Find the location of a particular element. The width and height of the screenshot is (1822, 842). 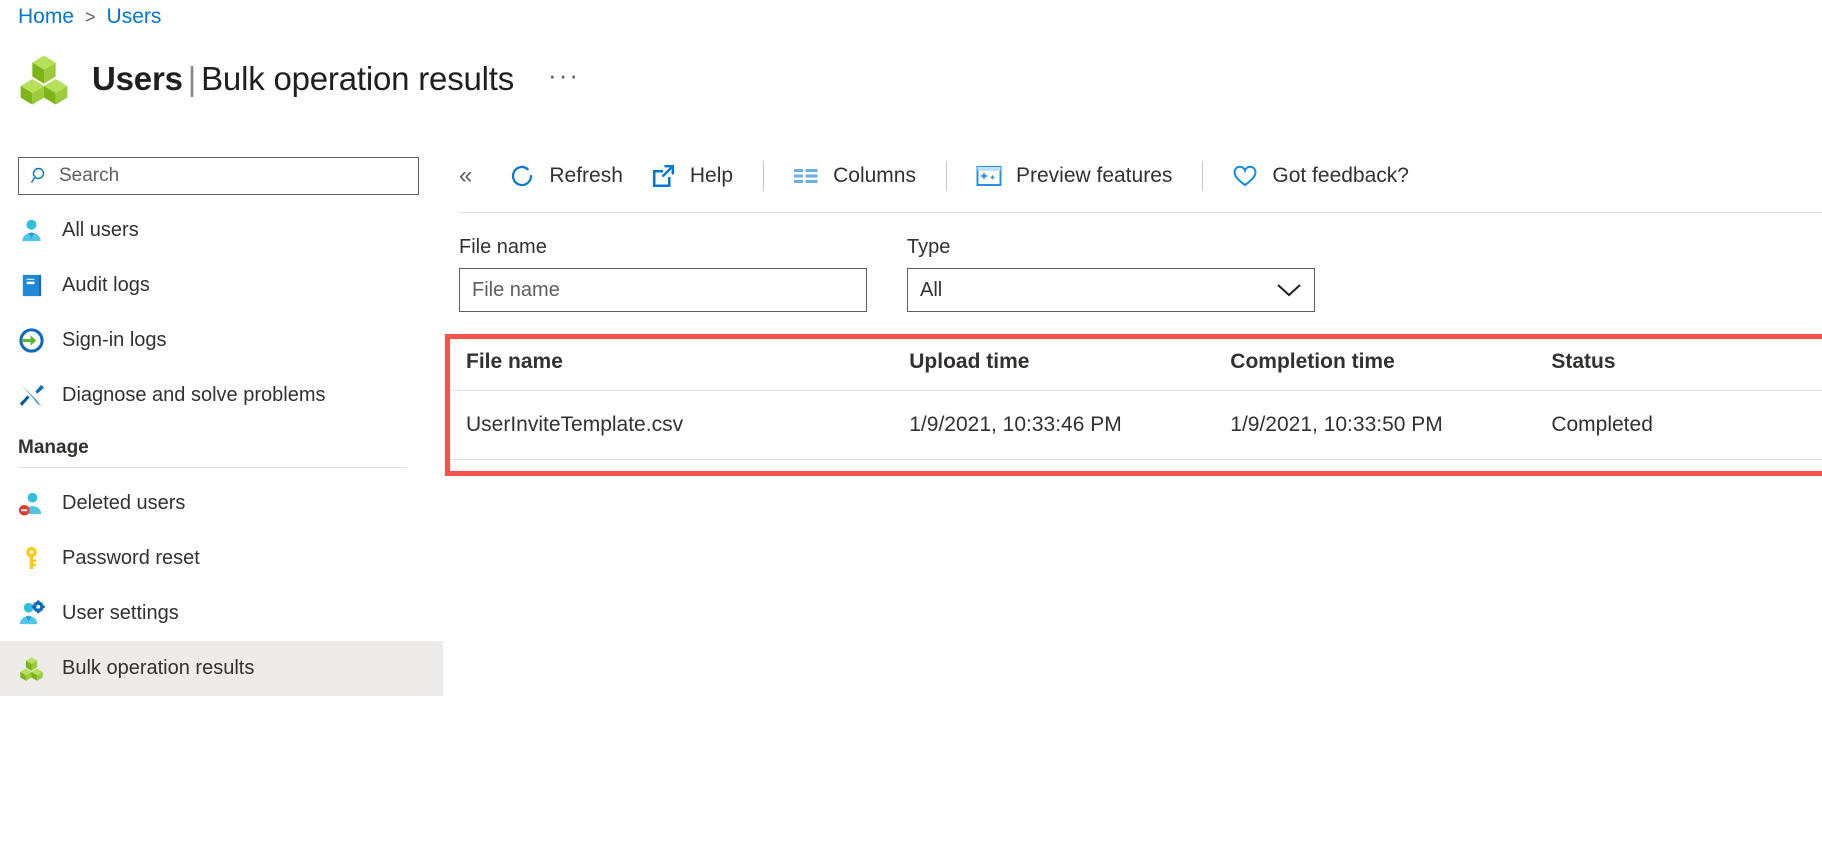

type-select: All is located at coordinates (1111, 290).